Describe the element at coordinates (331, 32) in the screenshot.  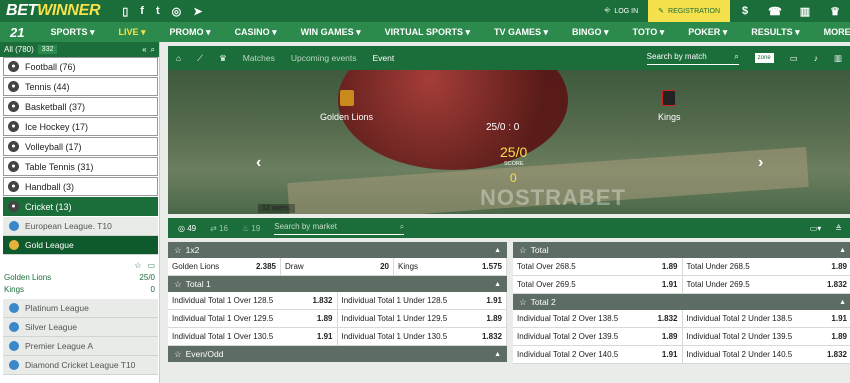
I see `nav-win-games: WIN GAMES ▾` at that location.